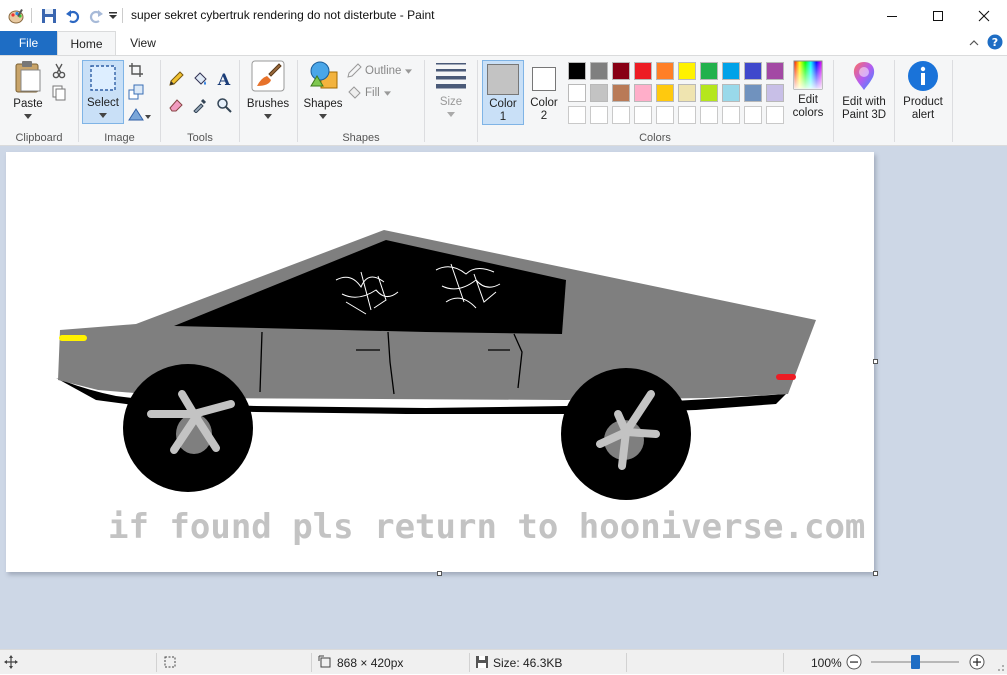 Image resolution: width=1007 pixels, height=675 pixels. I want to click on paint-app-icon, so click(17, 16).